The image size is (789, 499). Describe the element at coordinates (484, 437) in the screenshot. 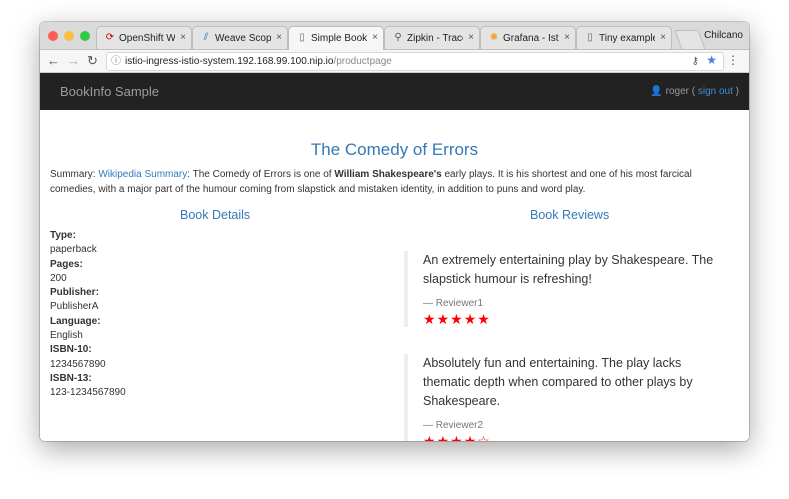

I see `star-empty-icon: ☆` at that location.